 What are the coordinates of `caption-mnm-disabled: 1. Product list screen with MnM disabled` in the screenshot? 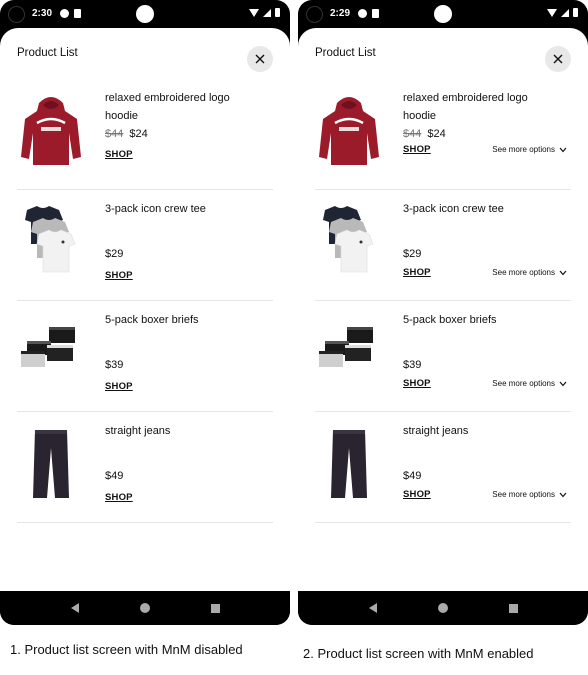 It's located at (126, 649).